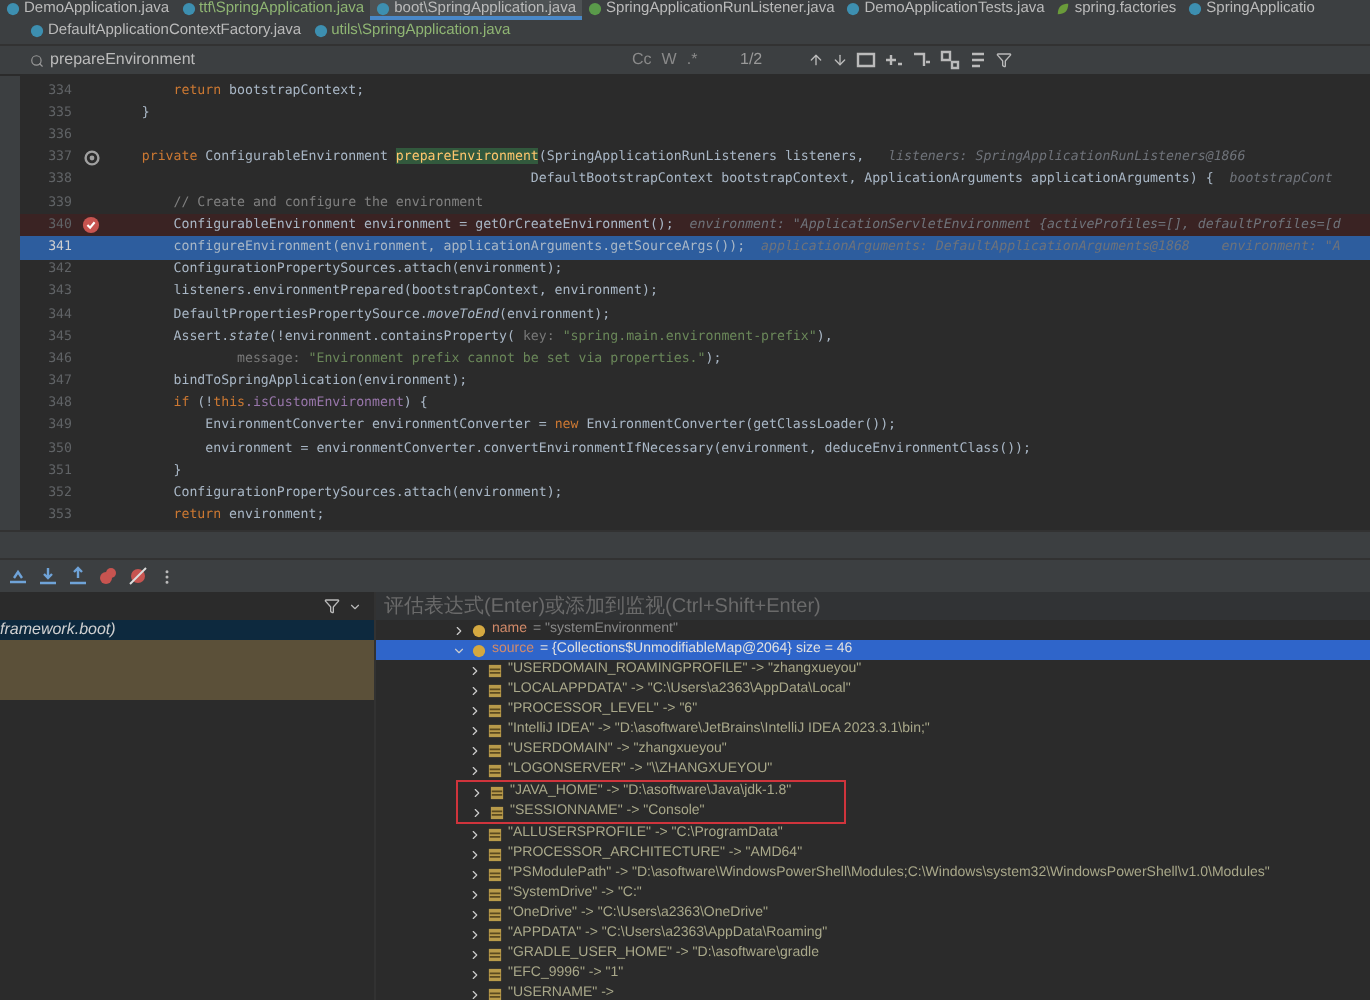 The height and width of the screenshot is (1000, 1370). What do you see at coordinates (91, 158) in the screenshot?
I see `override-icon` at bounding box center [91, 158].